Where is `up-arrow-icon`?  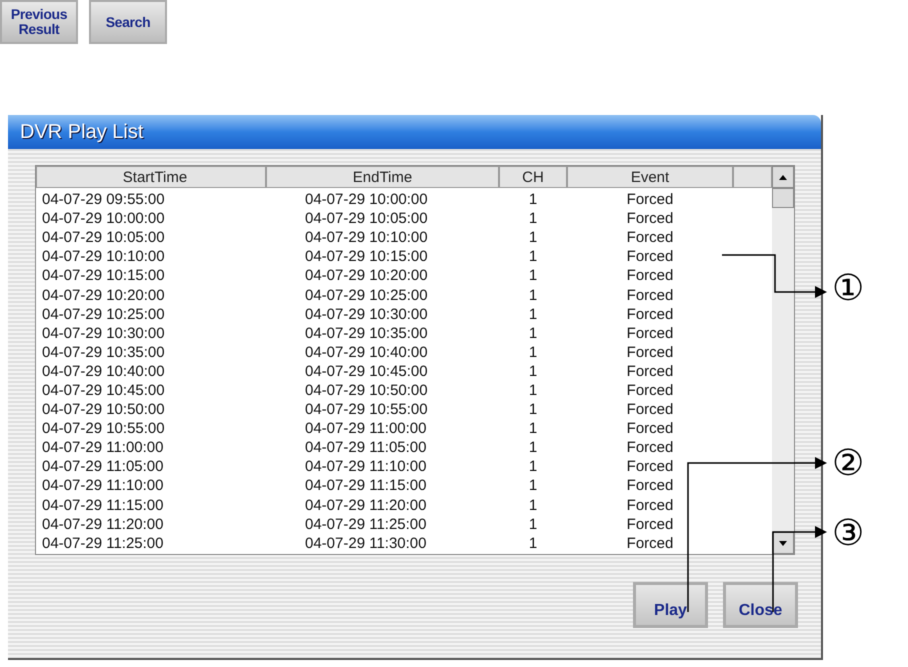 up-arrow-icon is located at coordinates (783, 177).